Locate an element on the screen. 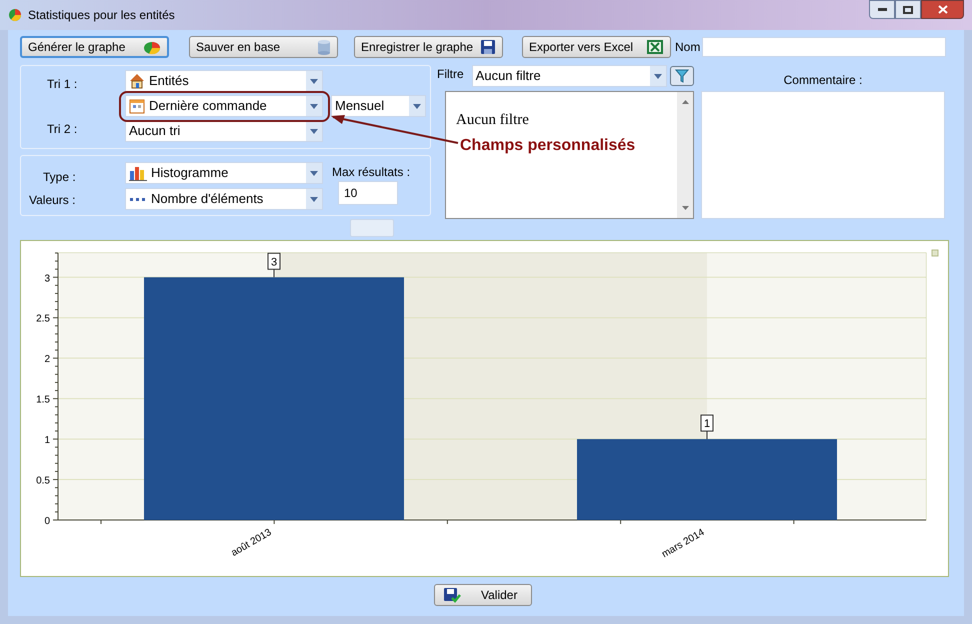  field-label: Type : is located at coordinates (59, 177).